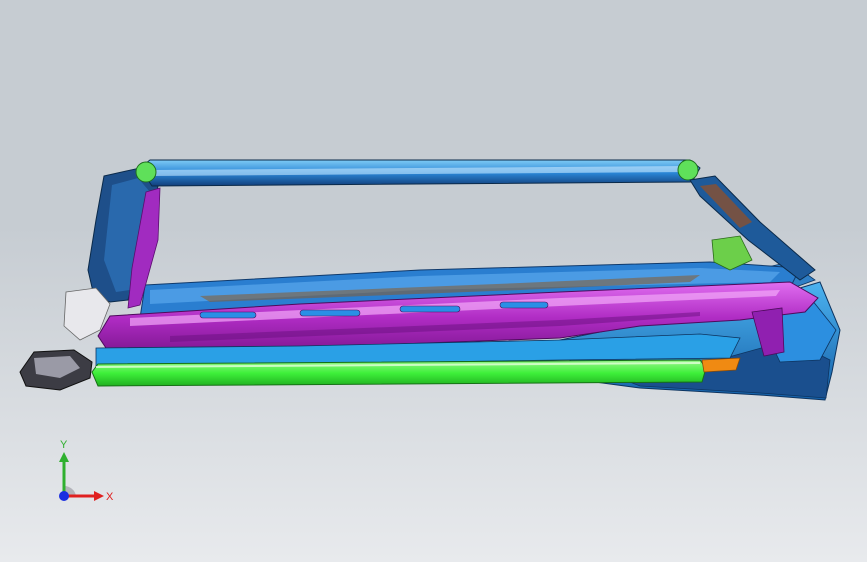 The width and height of the screenshot is (867, 562). I want to click on reference-triad: Y X, so click(80, 474).